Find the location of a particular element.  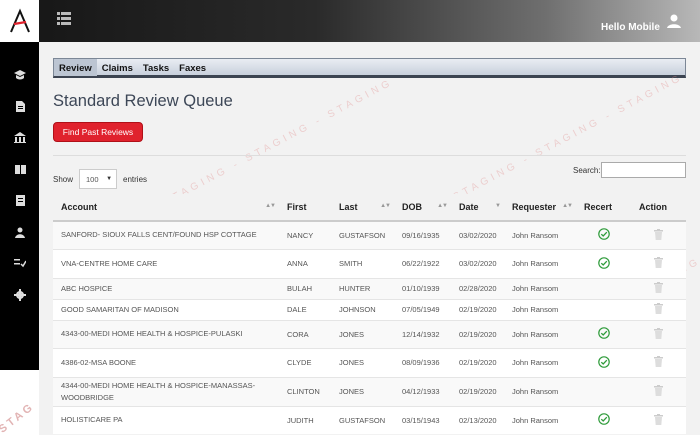

column-header: Account ▲▼ is located at coordinates (166, 208).